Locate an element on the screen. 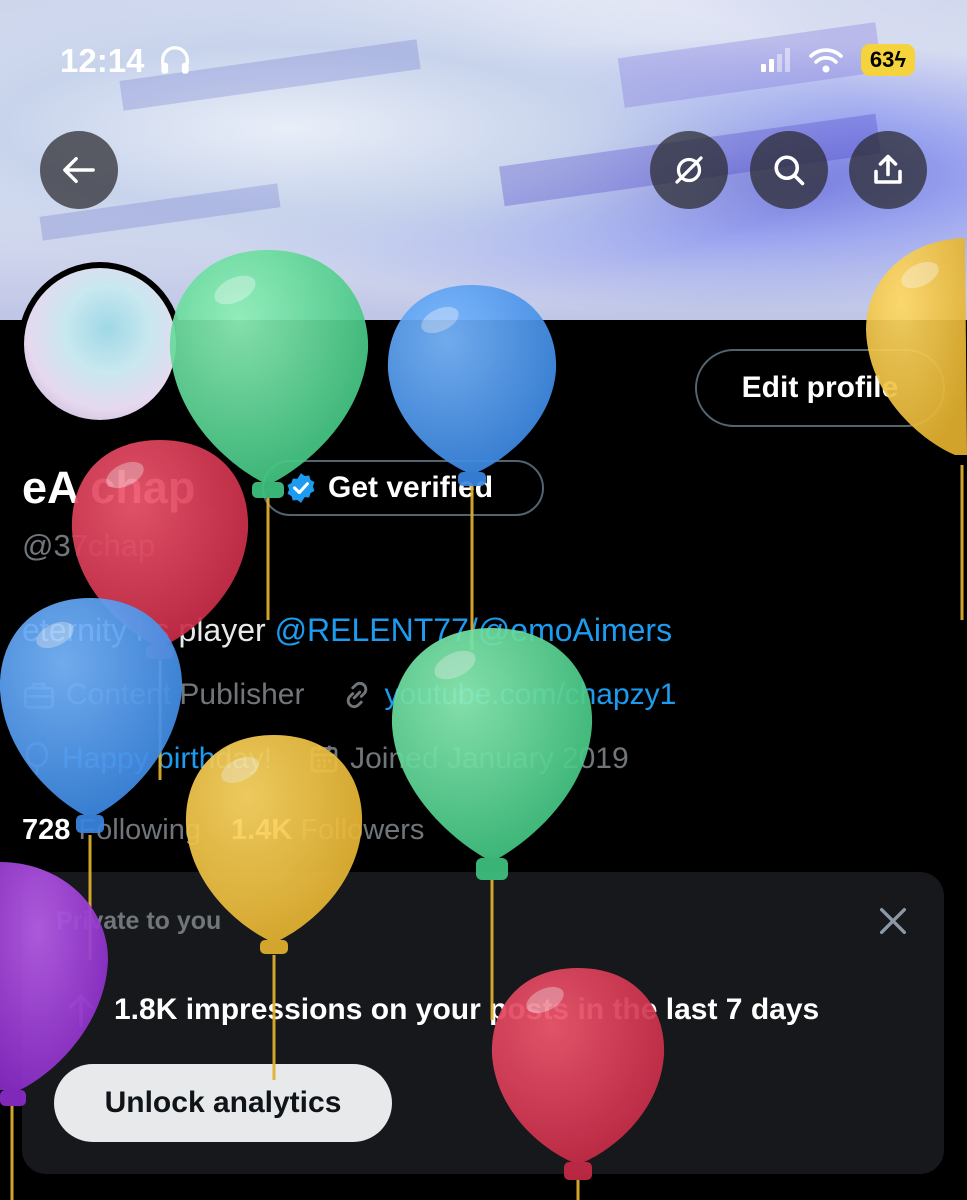 The width and height of the screenshot is (967, 1200). bio-text: eternity hs player is located at coordinates (144, 630).